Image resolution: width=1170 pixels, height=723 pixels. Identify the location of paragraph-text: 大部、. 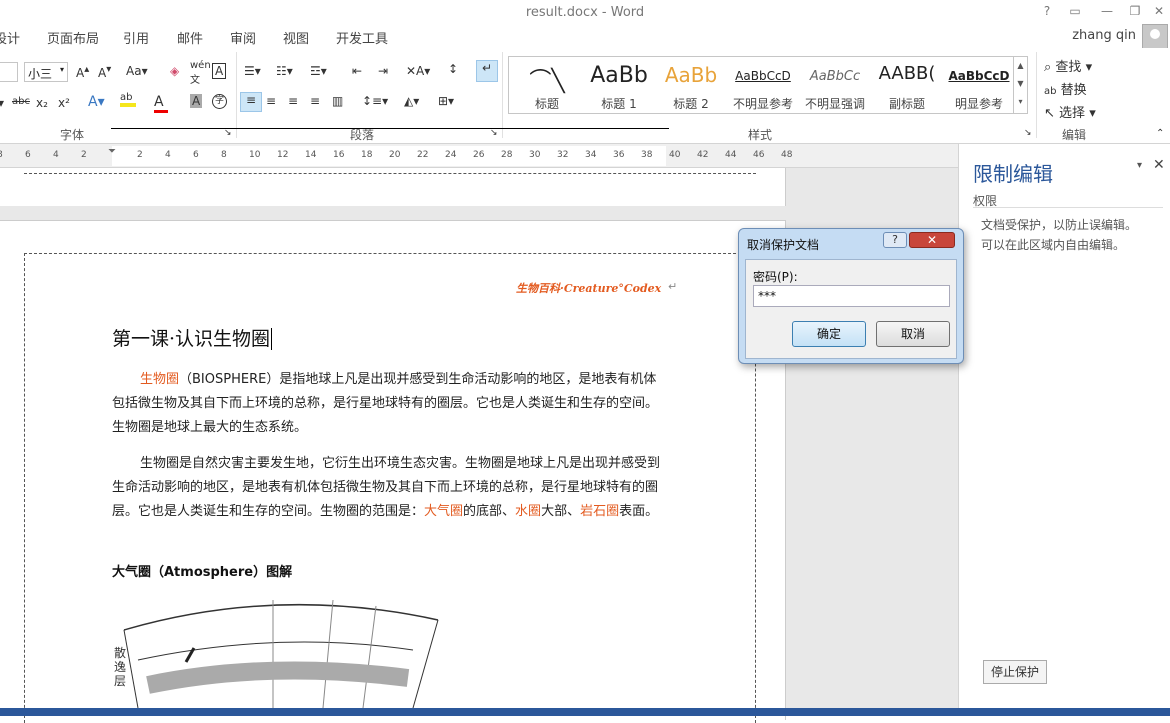
(561, 511).